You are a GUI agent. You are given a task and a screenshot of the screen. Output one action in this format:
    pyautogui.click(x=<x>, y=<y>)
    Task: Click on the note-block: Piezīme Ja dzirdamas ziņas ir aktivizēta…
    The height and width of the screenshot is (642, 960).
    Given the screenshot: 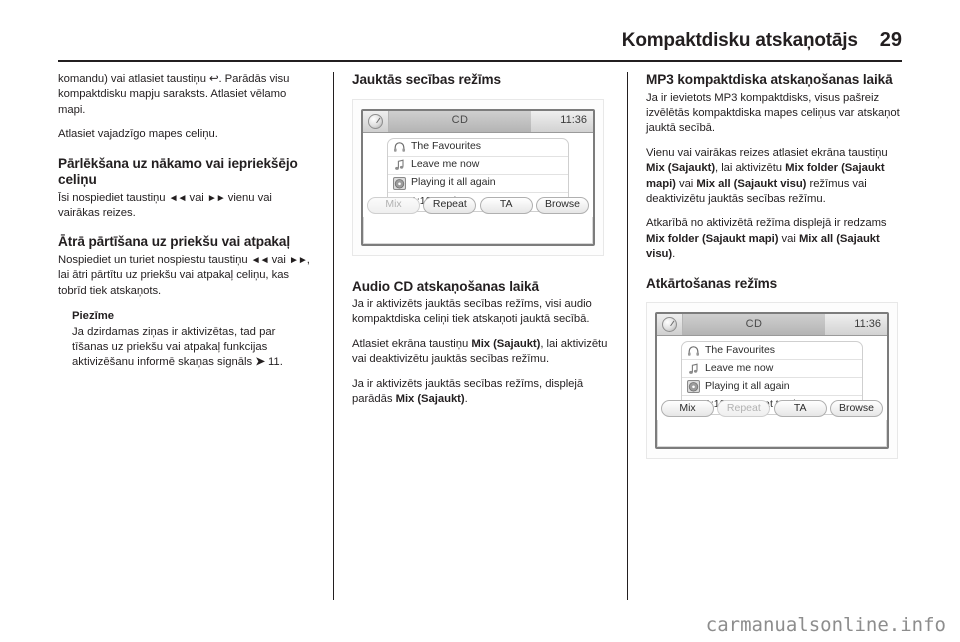 What is the action you would take?
    pyautogui.click(x=193, y=340)
    